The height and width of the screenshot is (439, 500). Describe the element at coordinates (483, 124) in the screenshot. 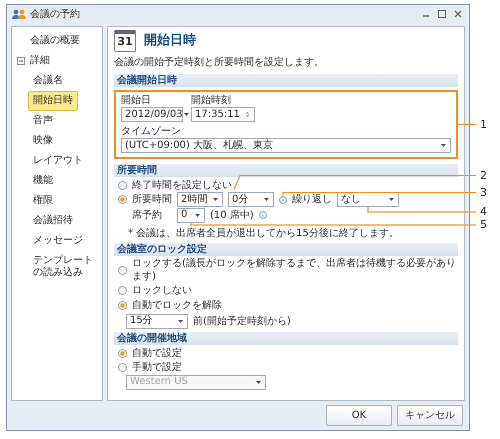

I see `callout-number: 1` at that location.